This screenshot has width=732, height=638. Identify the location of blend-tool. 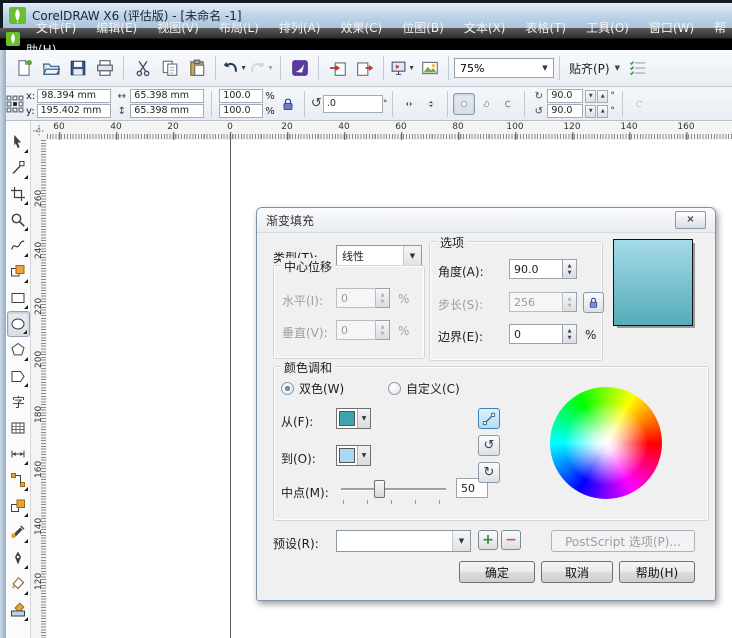
(18, 506).